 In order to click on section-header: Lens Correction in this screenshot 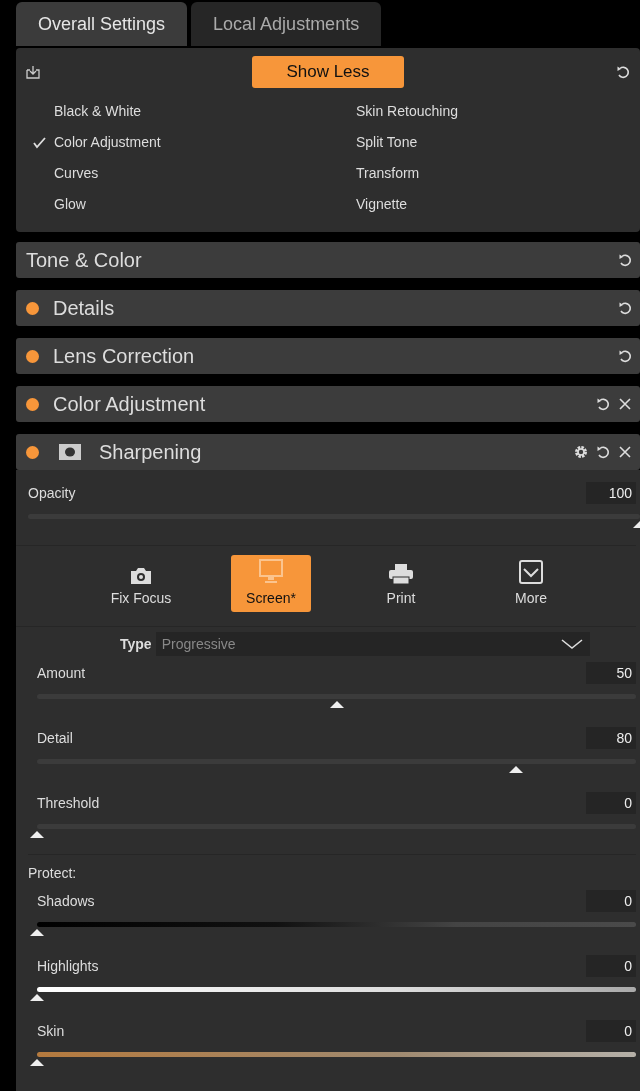, I will do `click(328, 356)`.